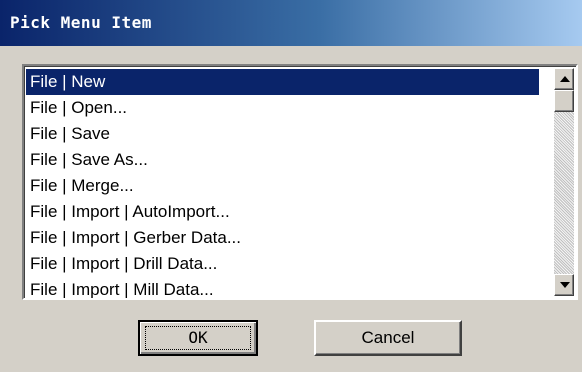  Describe the element at coordinates (282, 82) in the screenshot. I see `list-item: File | New` at that location.